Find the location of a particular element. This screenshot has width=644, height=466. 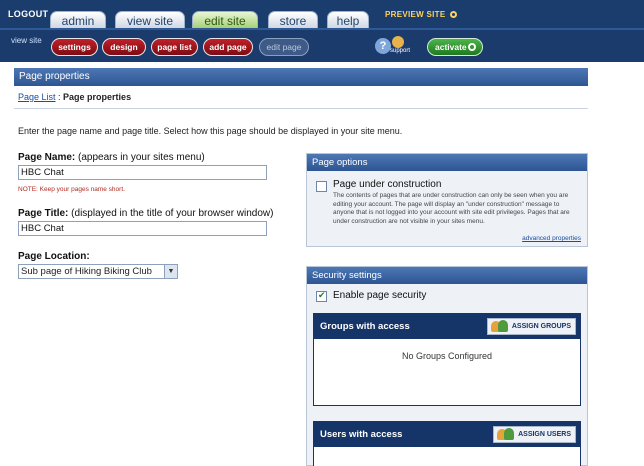

settings-button: settings is located at coordinates (74, 47).